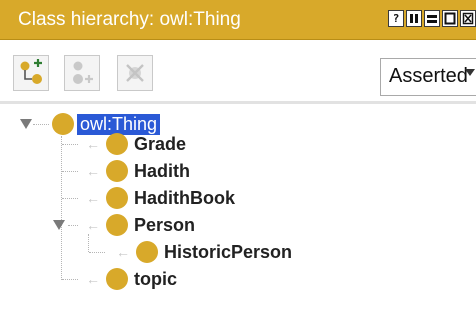 The image size is (476, 315). What do you see at coordinates (26, 124) in the screenshot?
I see `expand-root-icon` at bounding box center [26, 124].